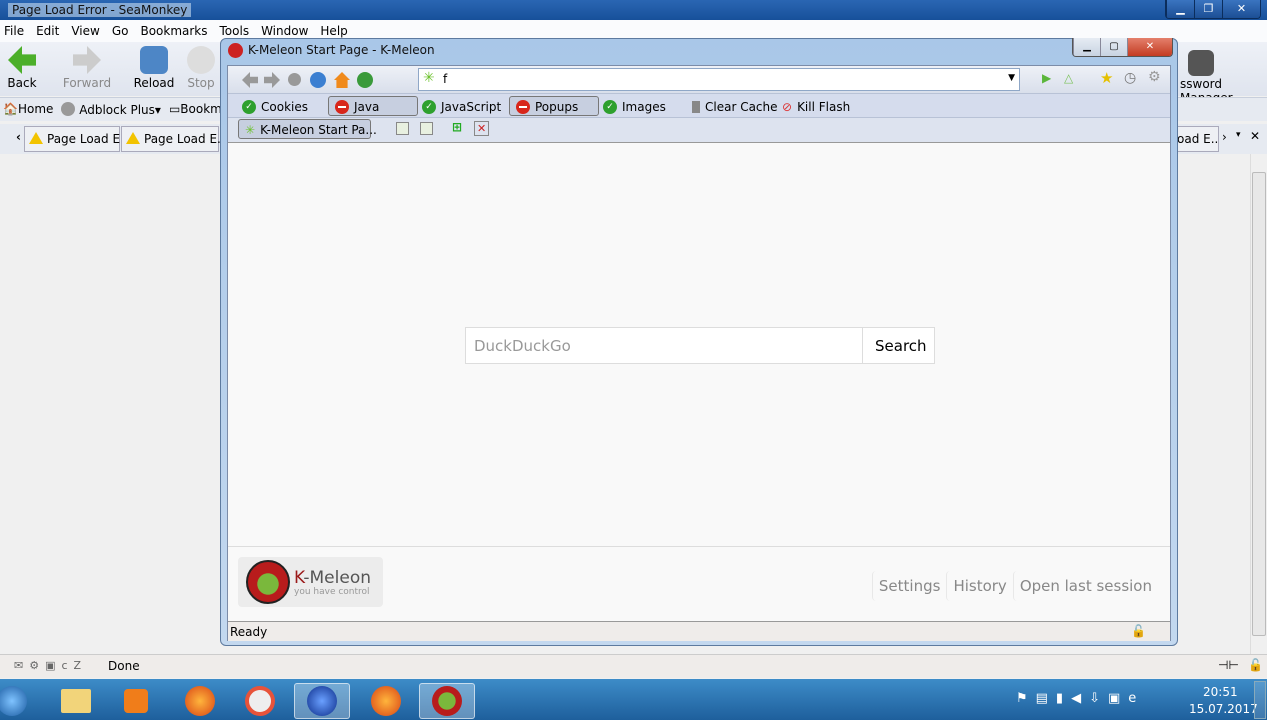  I want to click on forward-arrow-icon, so click(87, 60).